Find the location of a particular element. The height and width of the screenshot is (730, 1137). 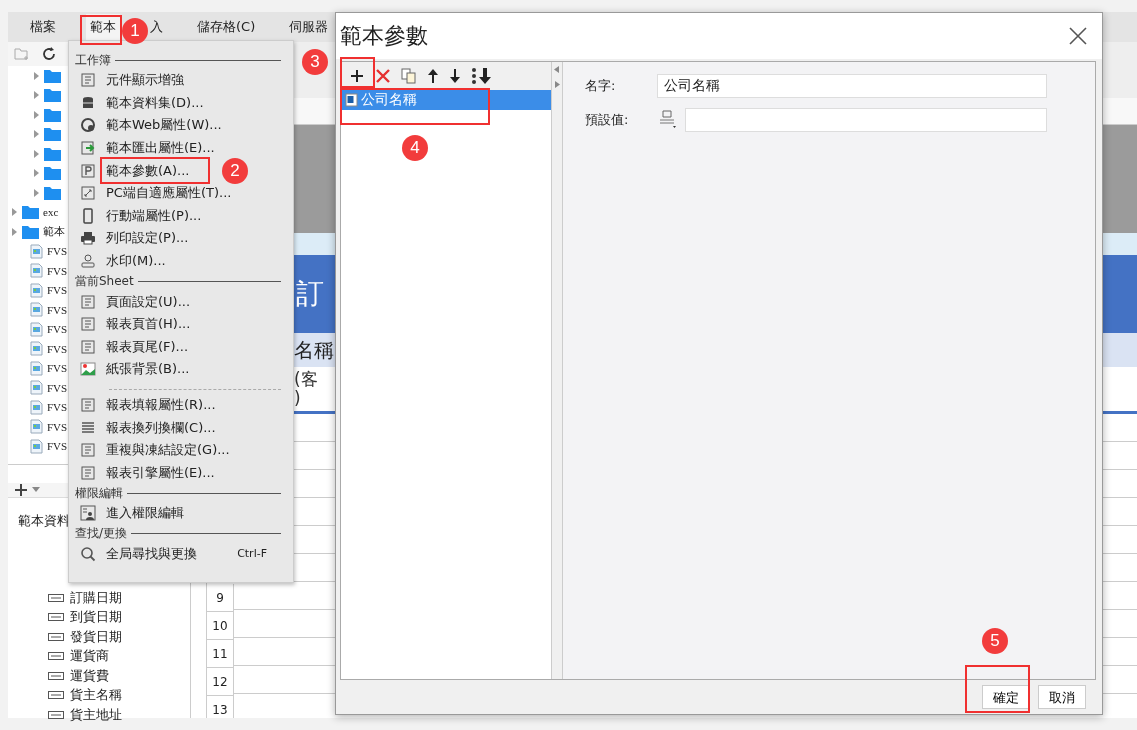

field-label: 名字: is located at coordinates (601, 86).